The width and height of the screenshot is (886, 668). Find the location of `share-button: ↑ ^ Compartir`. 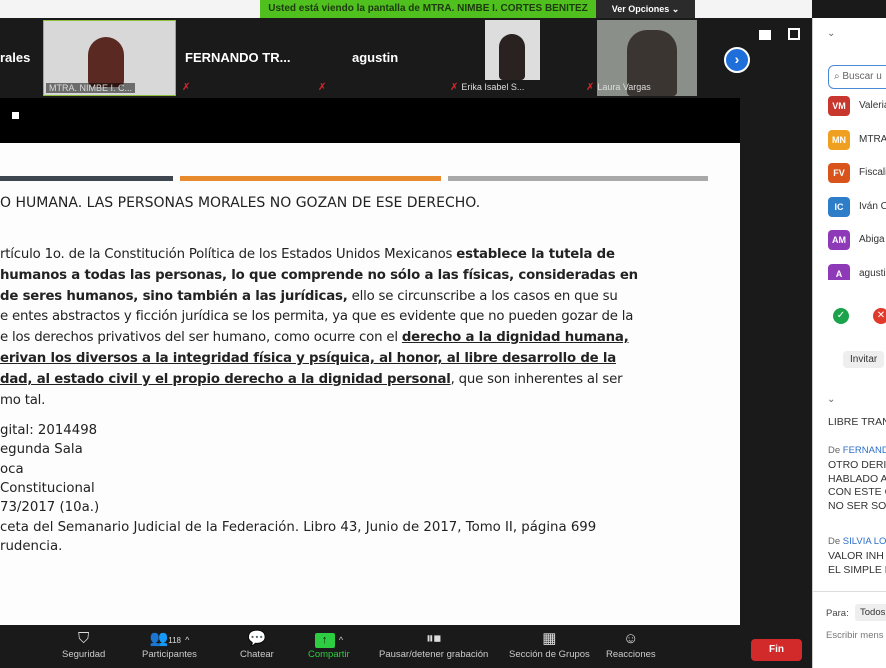

share-button: ↑ ^ Compartir is located at coordinates (329, 644).